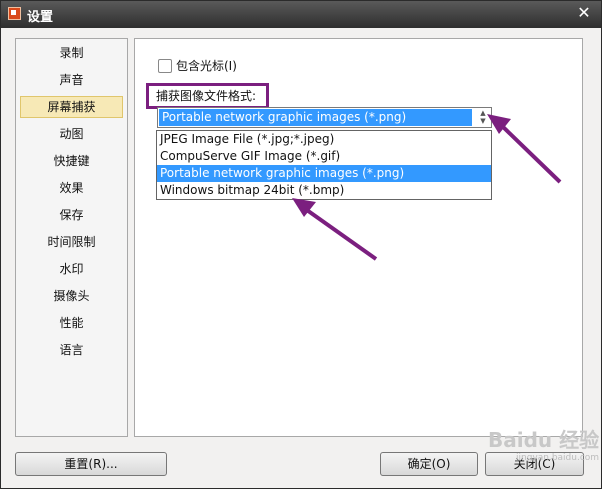 The image size is (602, 489). Describe the element at coordinates (427, 187) in the screenshot. I see `annotation-arrows` at that location.